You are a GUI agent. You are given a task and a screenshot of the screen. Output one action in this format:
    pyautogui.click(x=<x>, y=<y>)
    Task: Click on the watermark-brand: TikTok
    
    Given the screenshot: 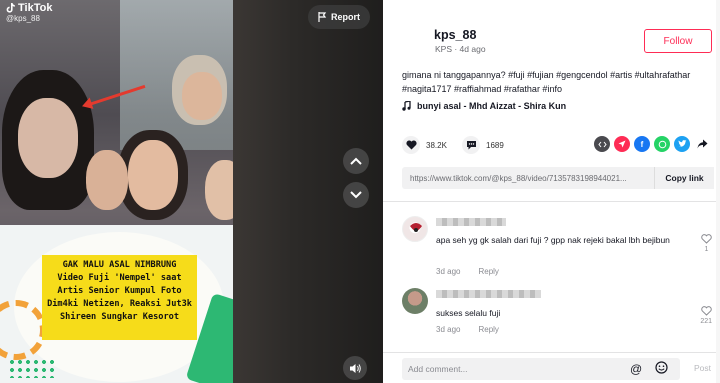 What is the action you would take?
    pyautogui.click(x=35, y=8)
    